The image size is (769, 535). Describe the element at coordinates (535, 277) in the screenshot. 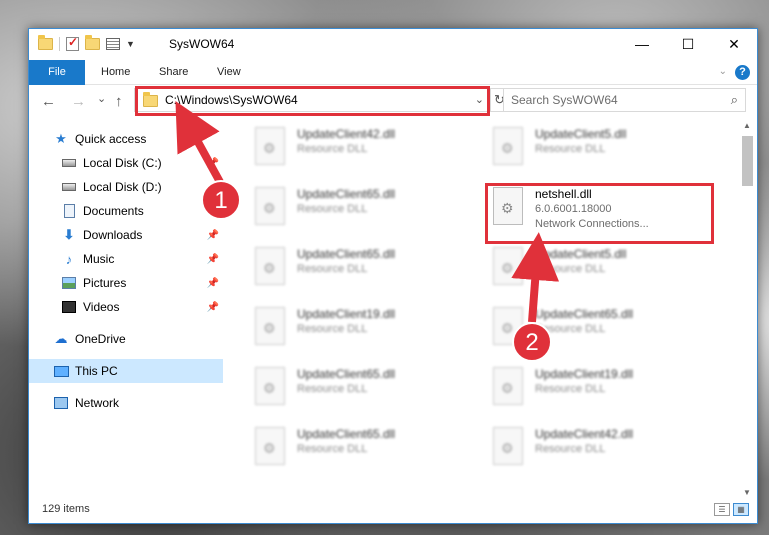

I see `arrow-to-netshell` at that location.